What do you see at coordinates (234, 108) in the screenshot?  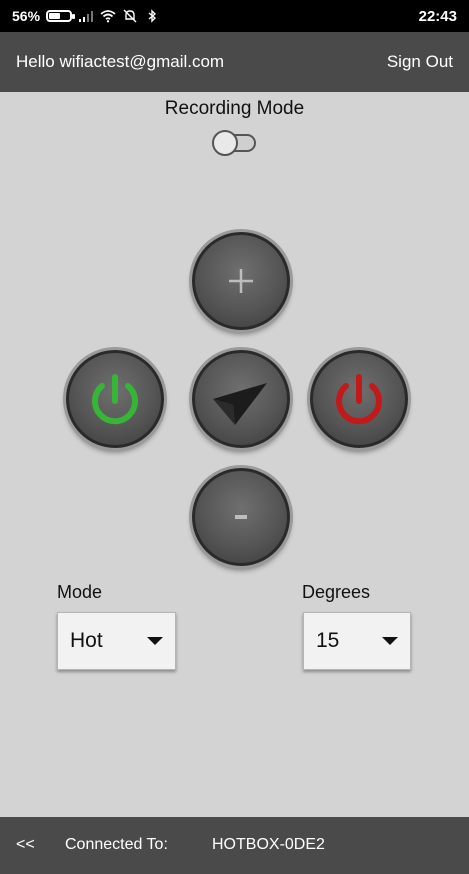 I see `recording-mode-title: Recording Mode` at bounding box center [234, 108].